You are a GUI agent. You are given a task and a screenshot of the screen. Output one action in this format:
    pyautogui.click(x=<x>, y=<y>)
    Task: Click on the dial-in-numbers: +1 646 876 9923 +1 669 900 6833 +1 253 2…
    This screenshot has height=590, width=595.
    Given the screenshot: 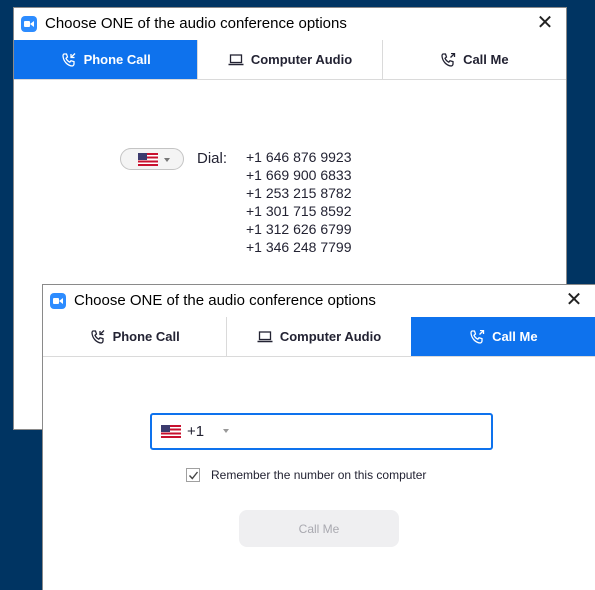 What is the action you would take?
    pyautogui.click(x=299, y=202)
    